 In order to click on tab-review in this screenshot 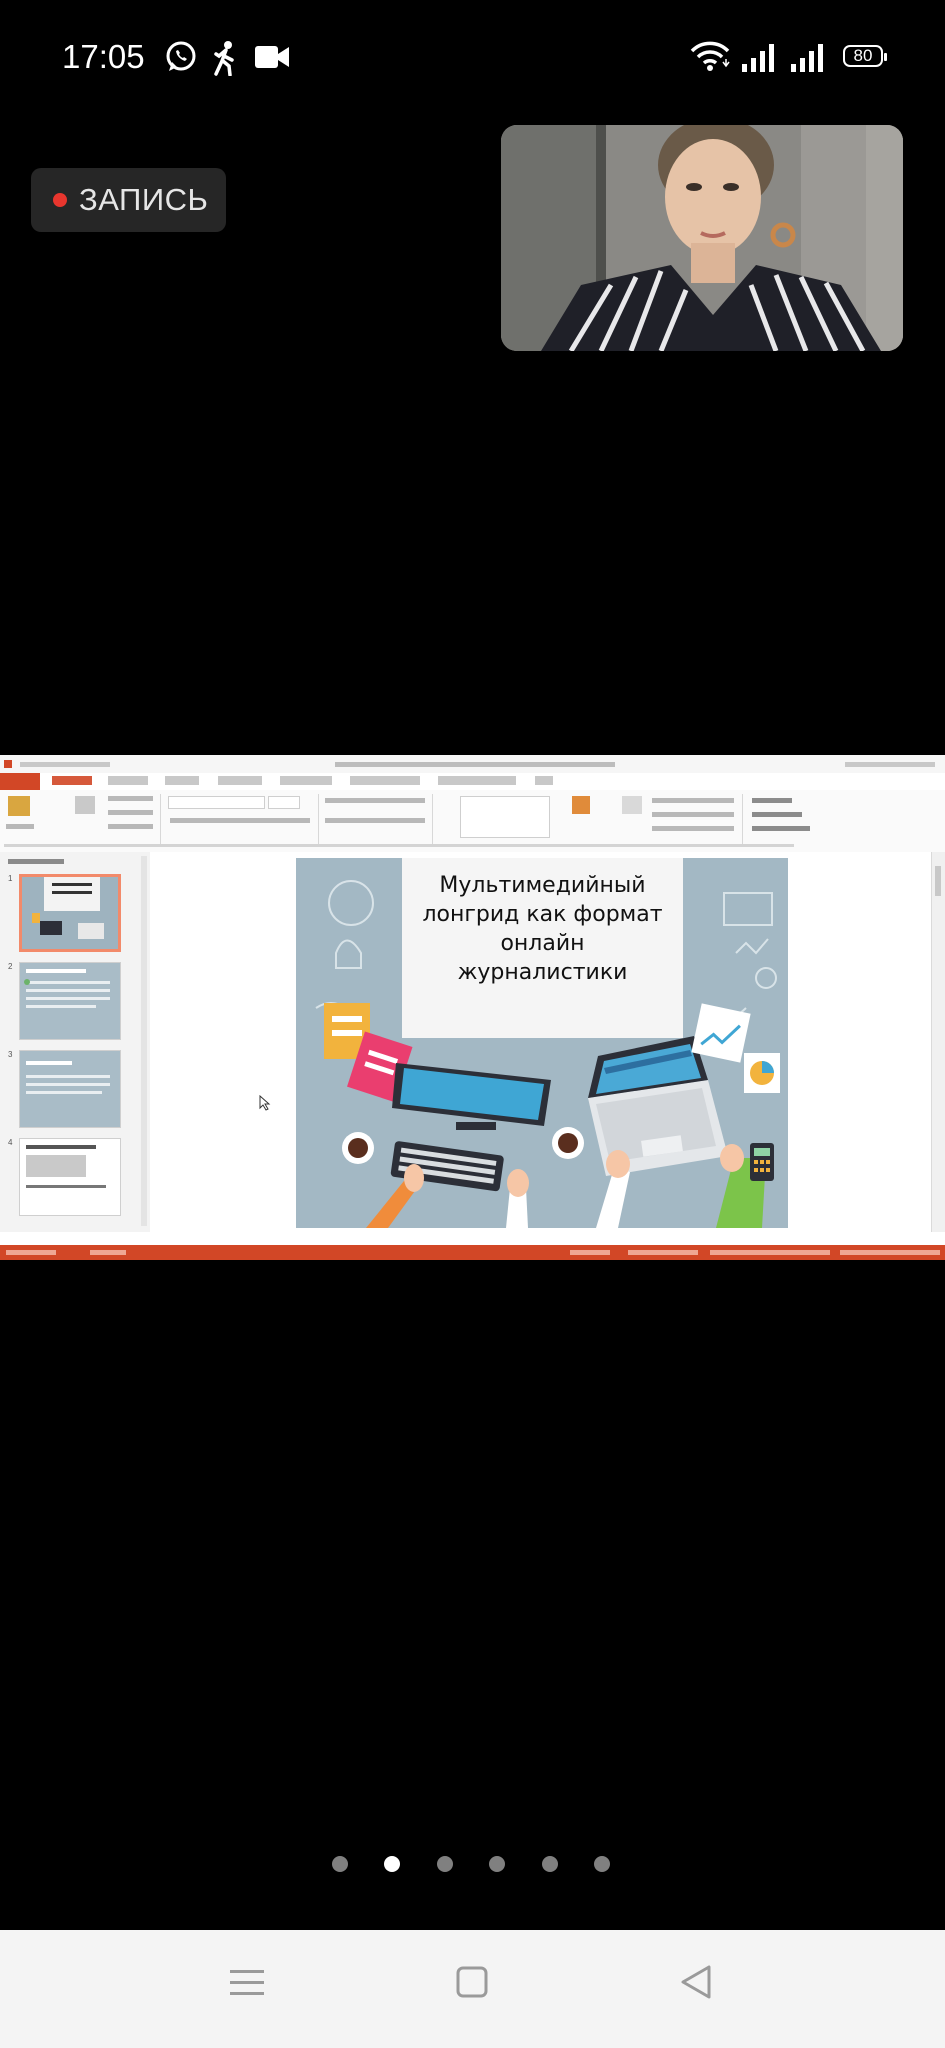, I will do `click(477, 780)`.